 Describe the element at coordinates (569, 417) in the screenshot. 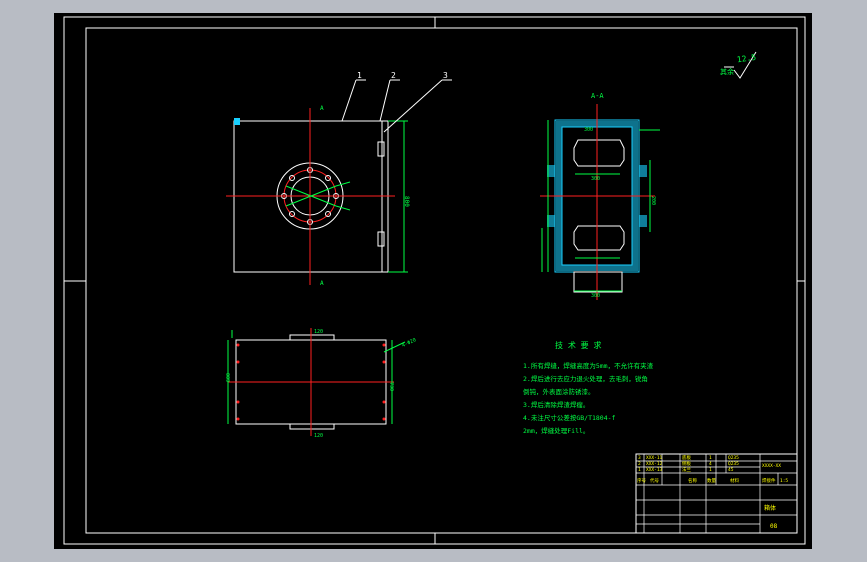

I see `tech-req-line-5: 4.未注尺寸公差按GB/T1804-f` at that location.